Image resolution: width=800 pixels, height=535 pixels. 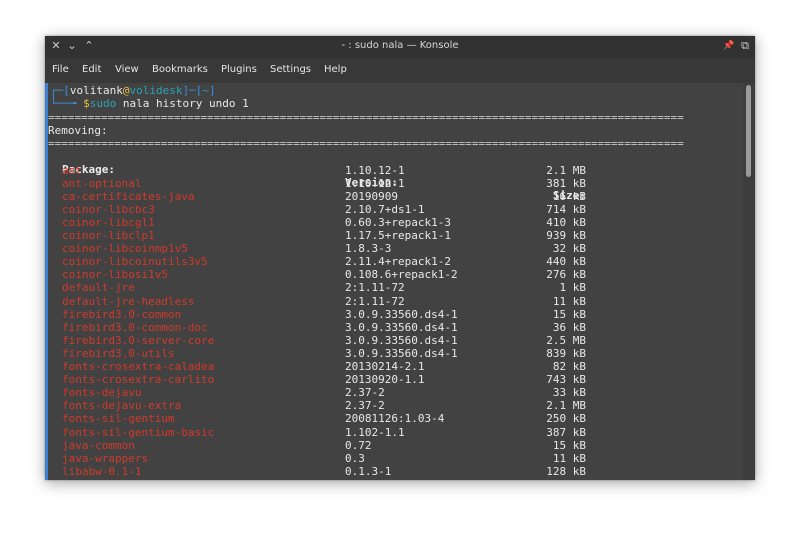 I want to click on menu-help: Help, so click(x=335, y=69).